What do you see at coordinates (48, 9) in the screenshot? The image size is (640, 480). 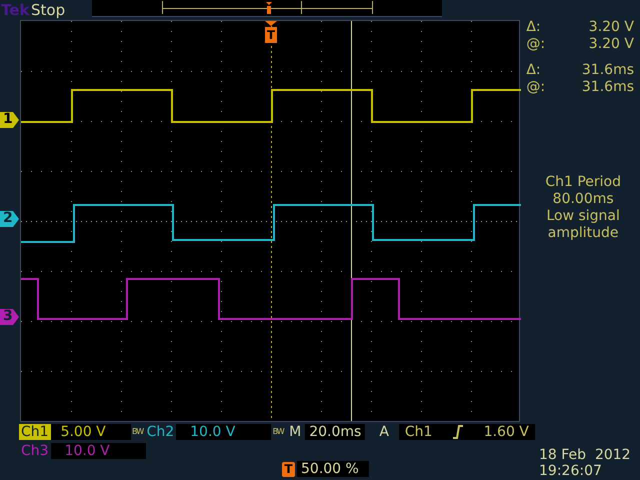 I see `acquisition-state: Stop` at bounding box center [48, 9].